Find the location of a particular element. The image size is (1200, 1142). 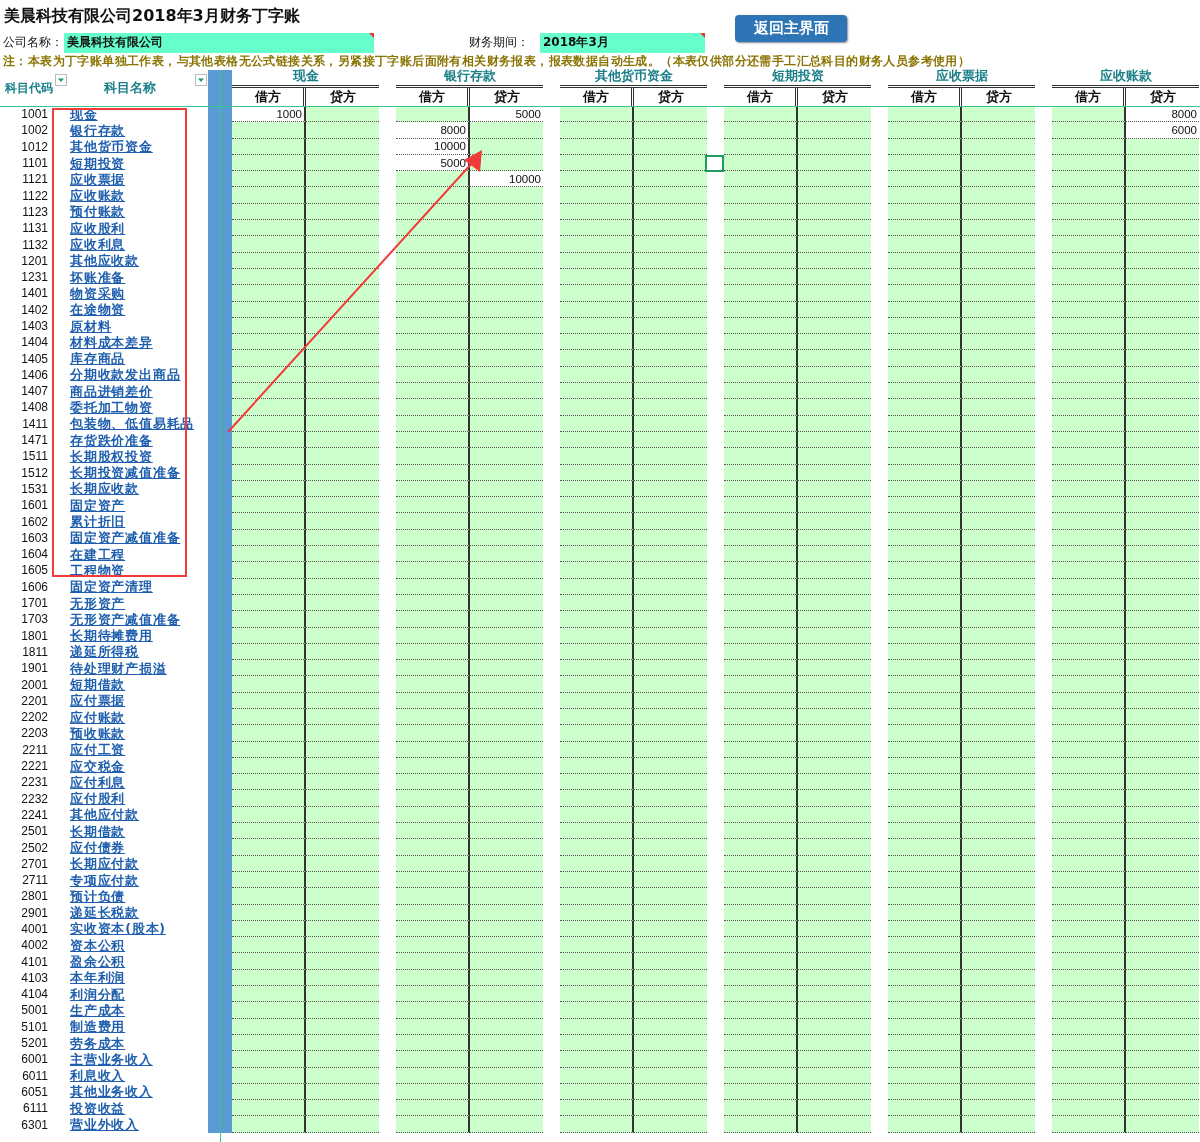

account-code: 1604 is located at coordinates (34, 554).